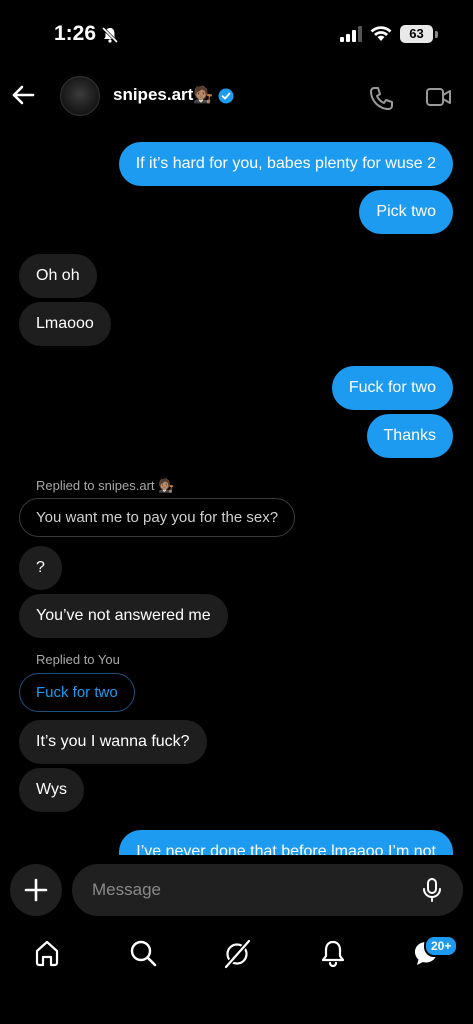  What do you see at coordinates (381, 36) in the screenshot?
I see `wifi-icon` at bounding box center [381, 36].